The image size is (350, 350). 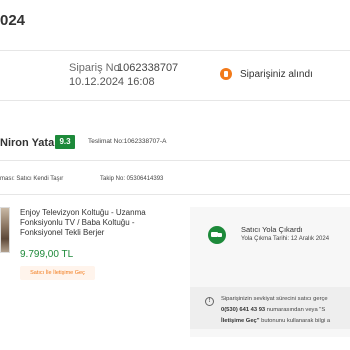 What do you see at coordinates (32, 179) in the screenshot?
I see `shipping-method: ması: Satıcı Kendi Taşır` at bounding box center [32, 179].